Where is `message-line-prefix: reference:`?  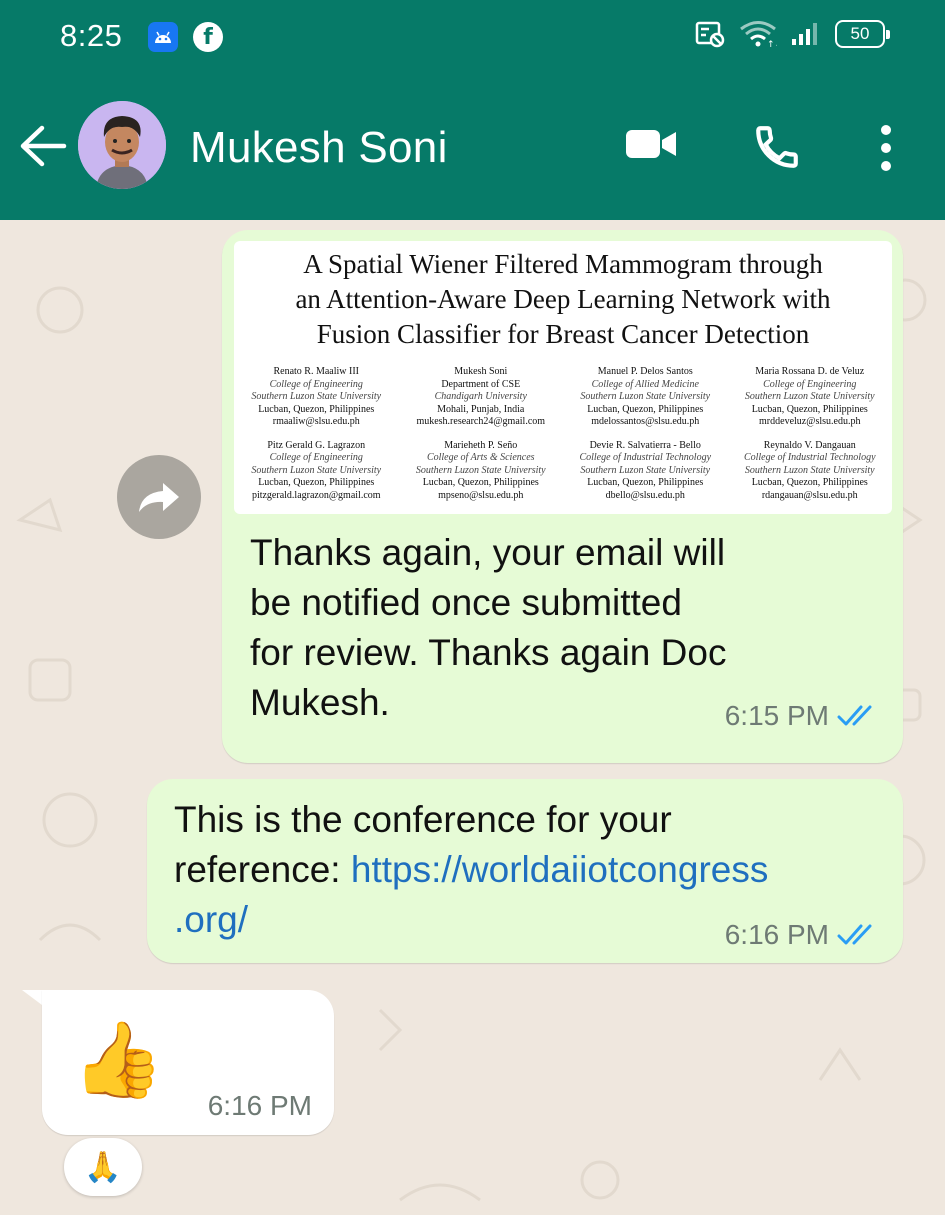
message-line-prefix: reference: is located at coordinates (262, 869).